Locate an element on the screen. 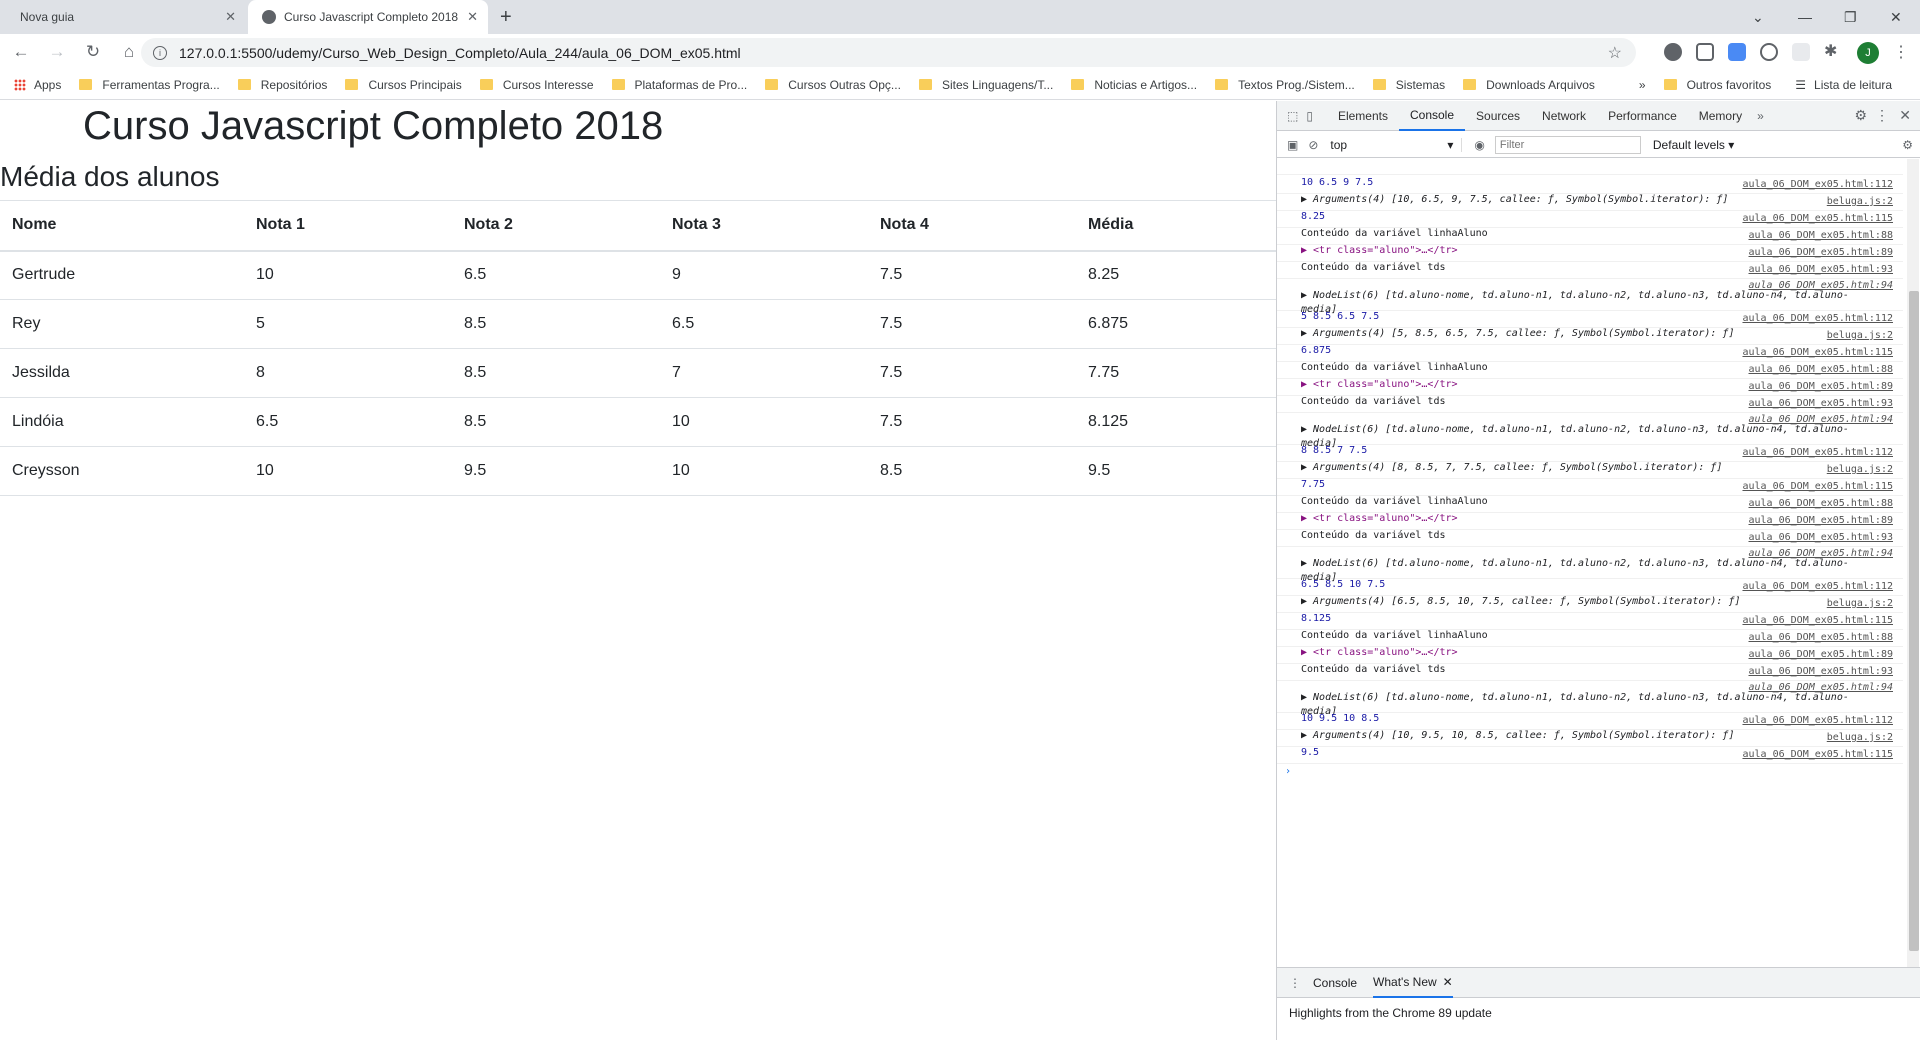  avatar: J is located at coordinates (1868, 53).